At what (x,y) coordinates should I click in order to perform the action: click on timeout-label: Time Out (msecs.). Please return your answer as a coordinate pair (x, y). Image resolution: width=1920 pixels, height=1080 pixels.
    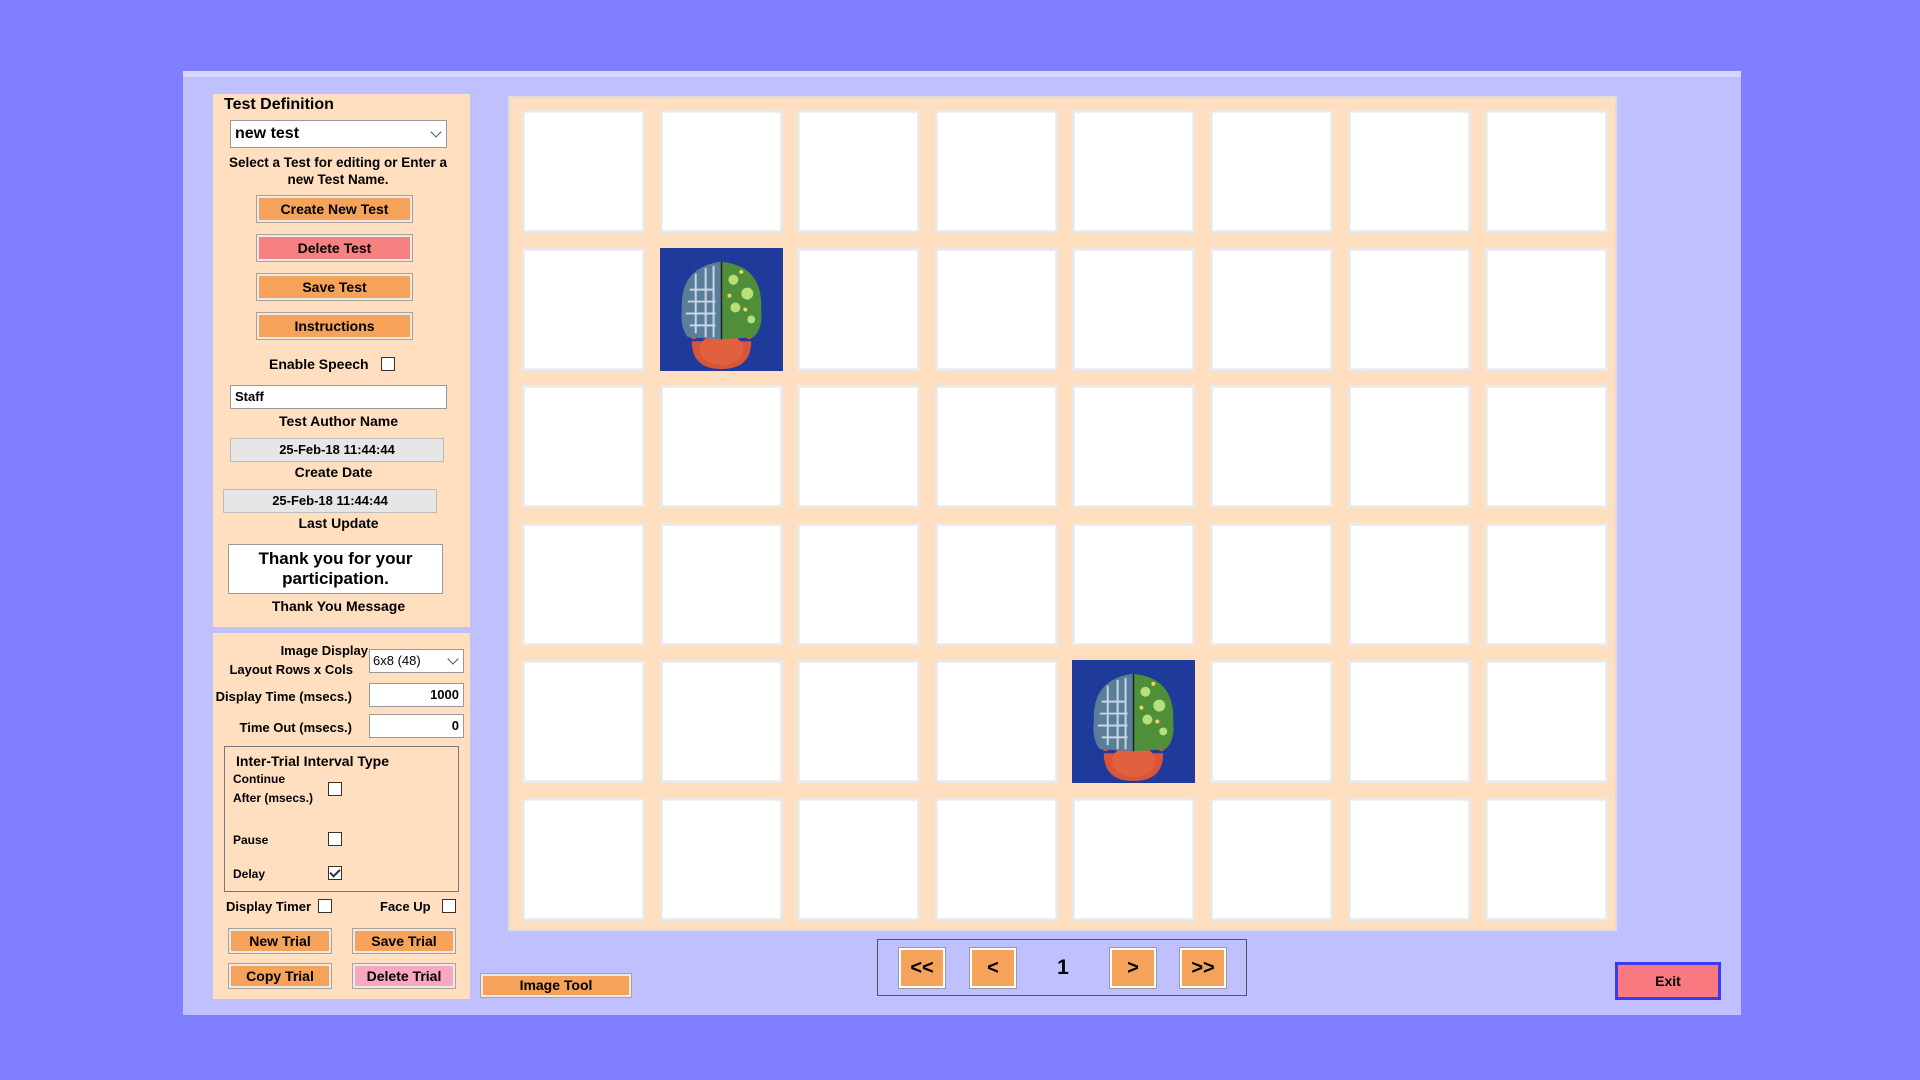
    Looking at the image, I should click on (295, 727).